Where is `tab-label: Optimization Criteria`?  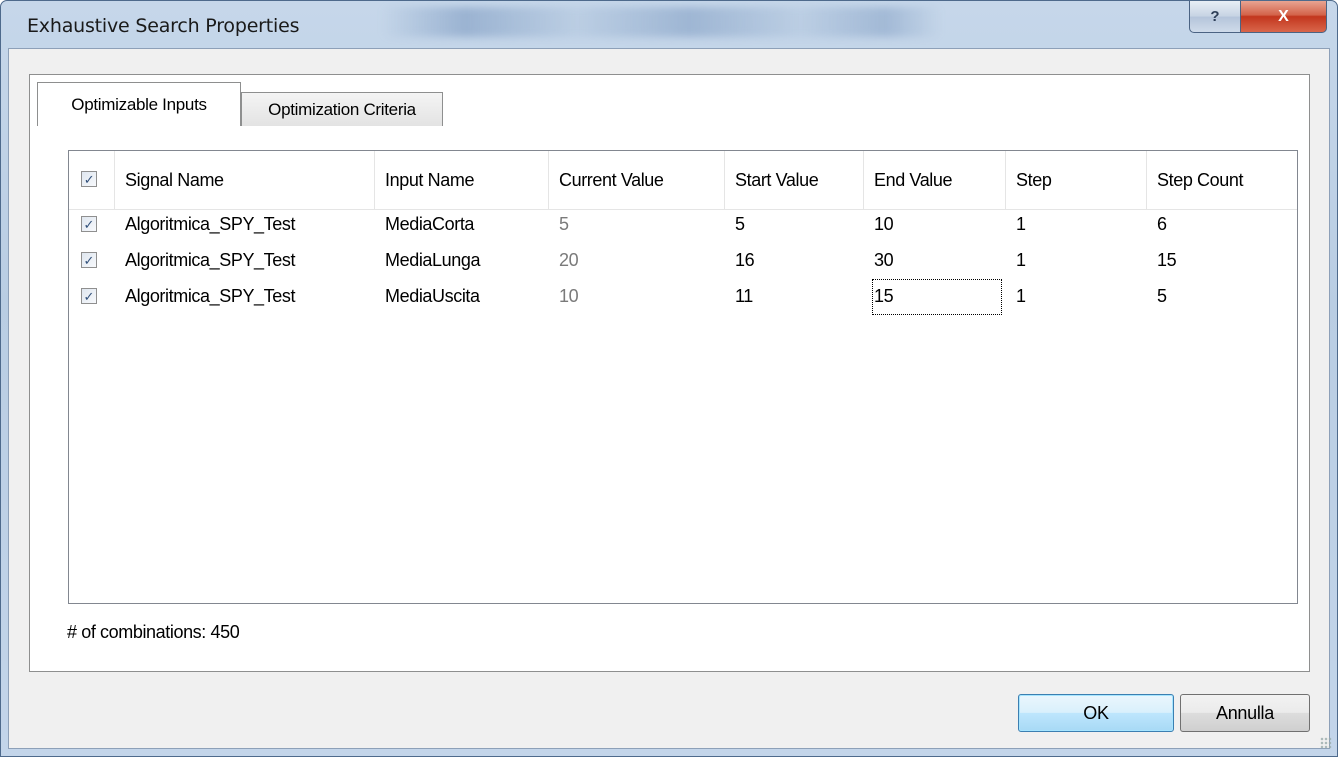
tab-label: Optimization Criteria is located at coordinates (342, 109).